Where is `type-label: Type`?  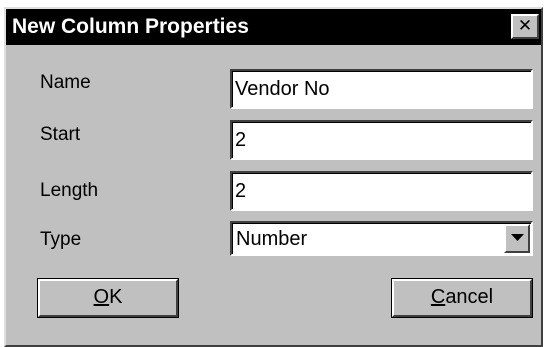
type-label: Type is located at coordinates (61, 239).